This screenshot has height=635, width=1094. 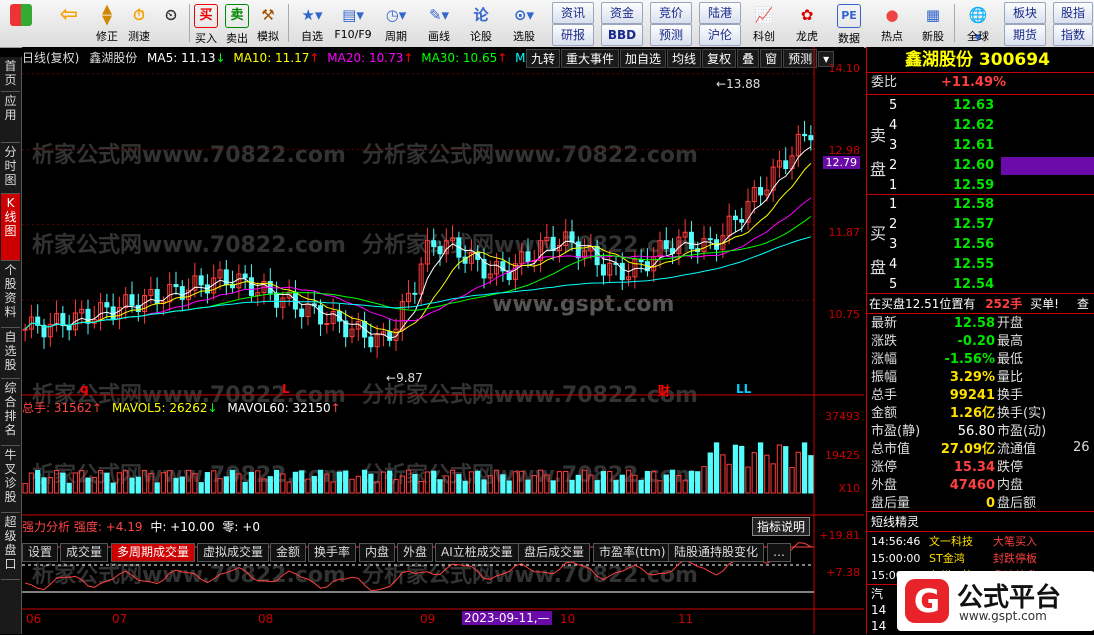 I want to click on low-price-label: ←9.87, so click(x=404, y=378).